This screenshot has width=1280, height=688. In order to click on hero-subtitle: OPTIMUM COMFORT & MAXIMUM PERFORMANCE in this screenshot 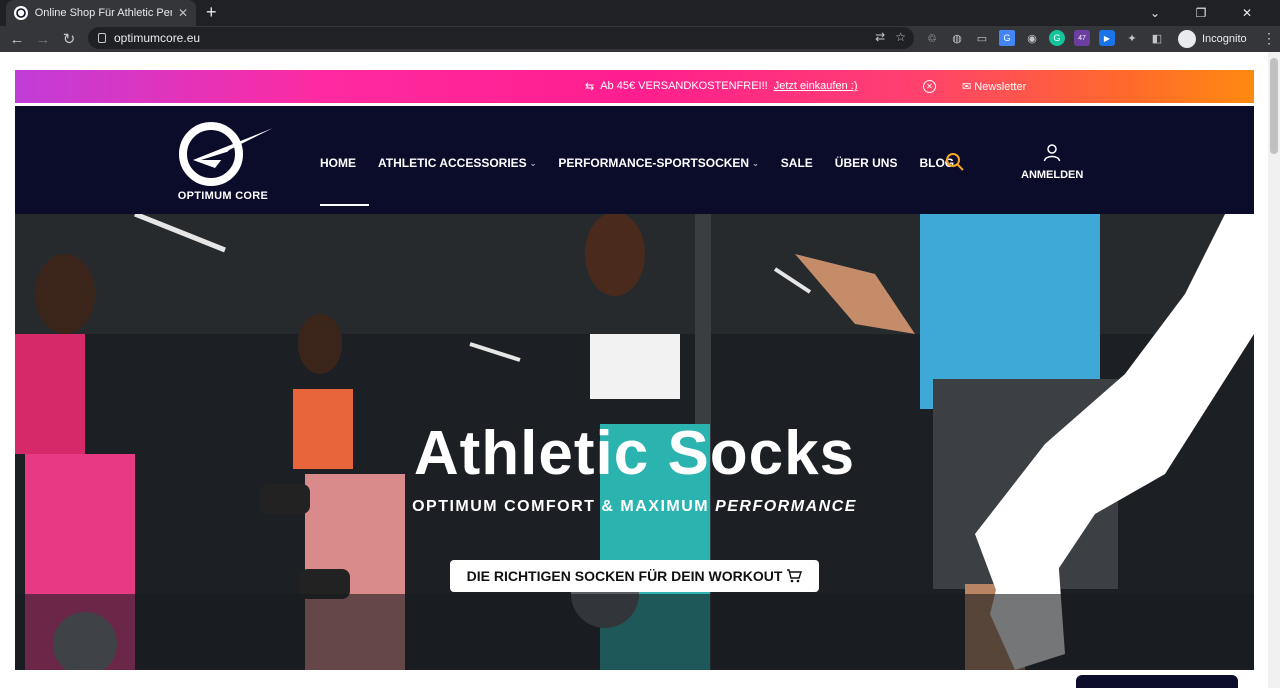, I will do `click(634, 507)`.